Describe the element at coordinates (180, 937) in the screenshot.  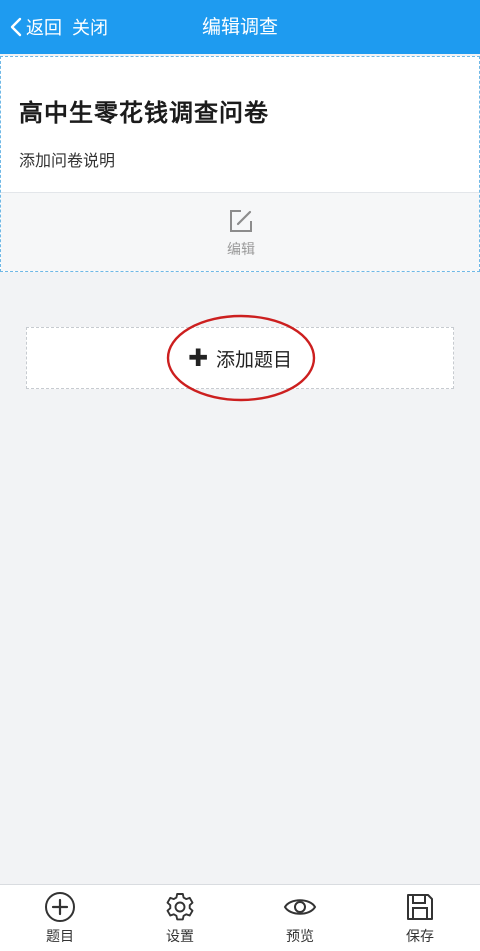
I see `tab-label: 设置` at that location.